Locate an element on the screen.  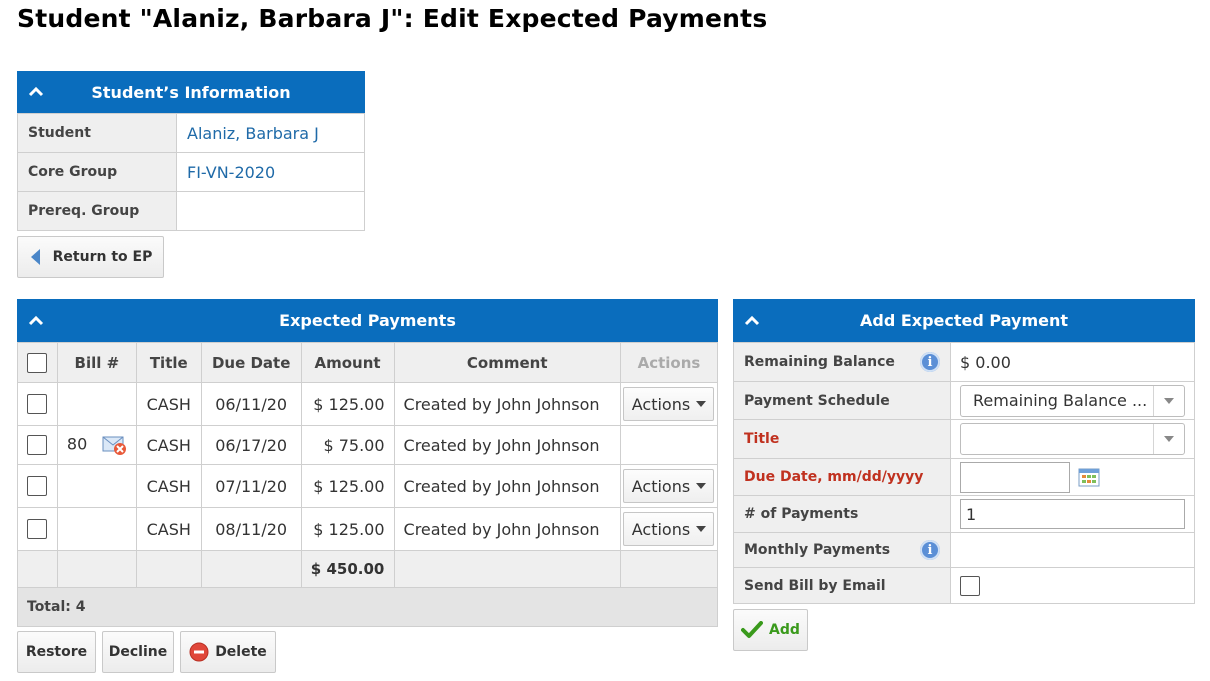
select-all-checkbox is located at coordinates (37, 362).